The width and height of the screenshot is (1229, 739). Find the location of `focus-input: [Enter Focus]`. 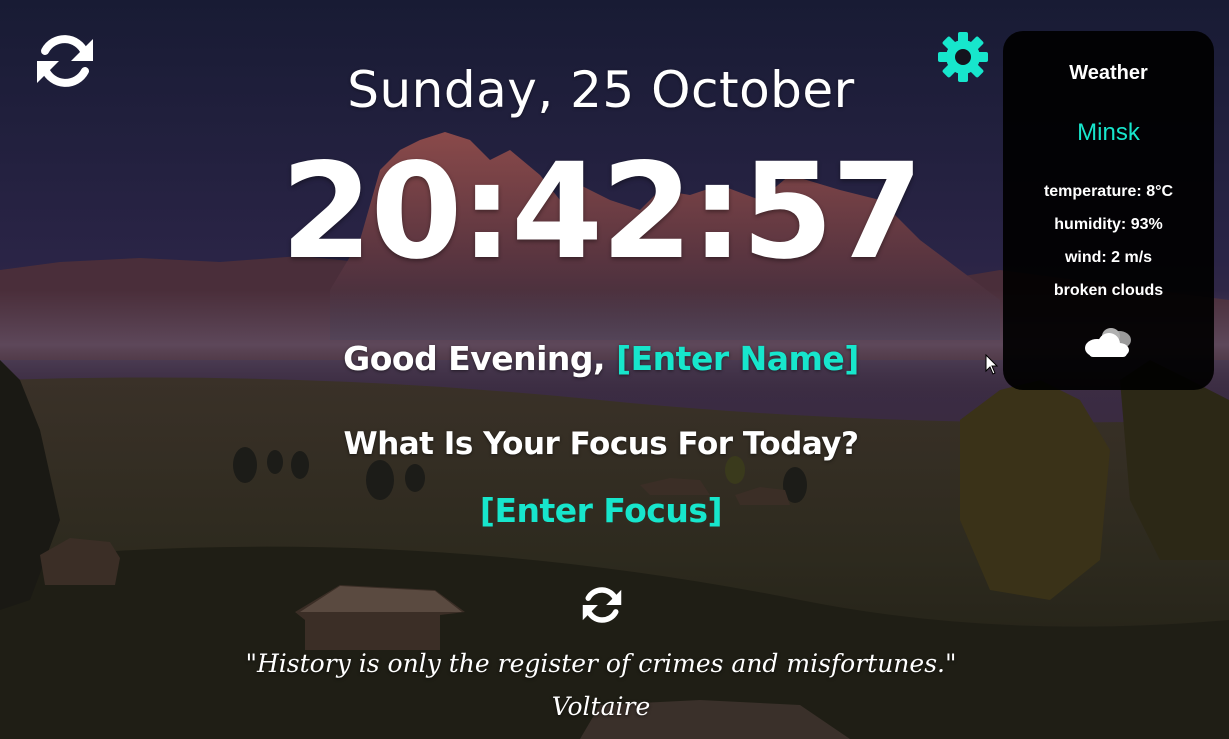

focus-input: [Enter Focus] is located at coordinates (601, 510).